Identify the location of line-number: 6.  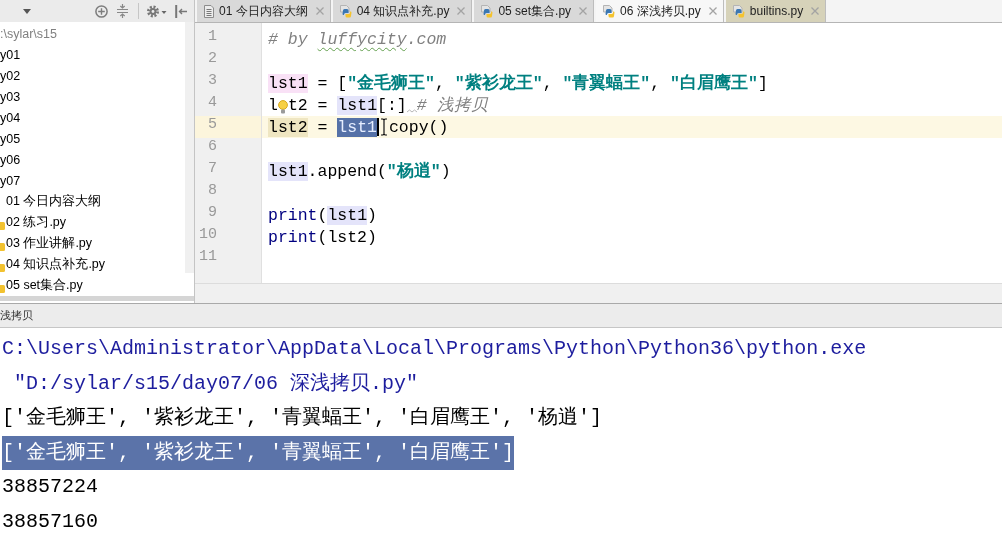
(212, 146).